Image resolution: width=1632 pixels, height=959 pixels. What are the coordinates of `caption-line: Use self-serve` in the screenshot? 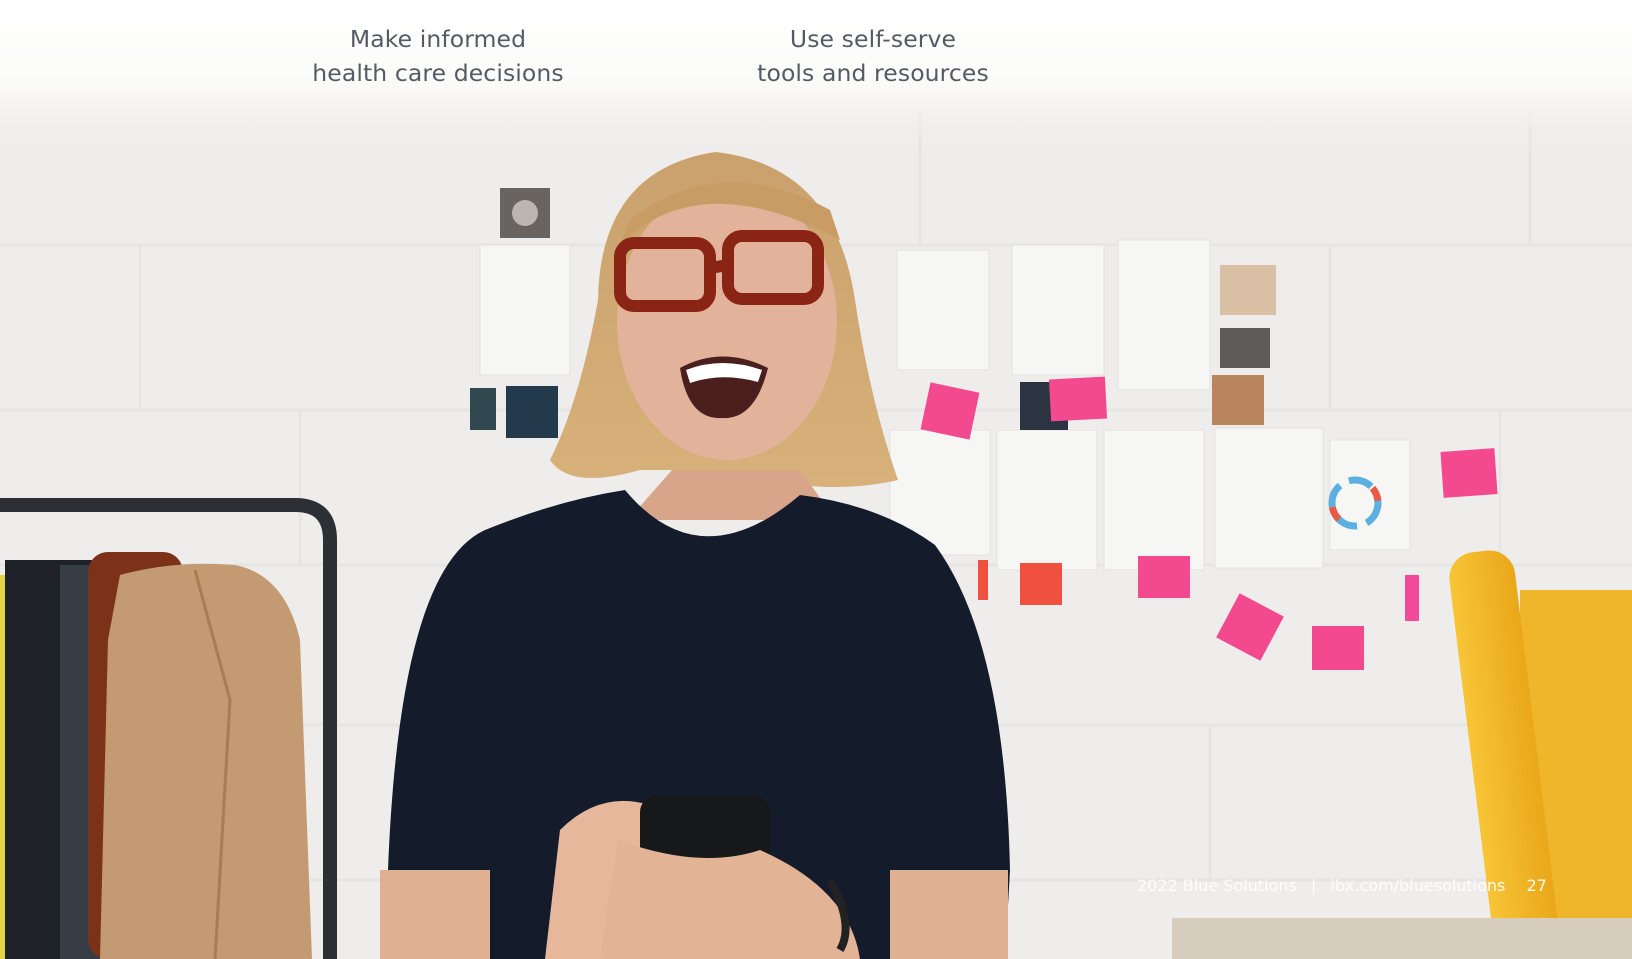 It's located at (873, 39).